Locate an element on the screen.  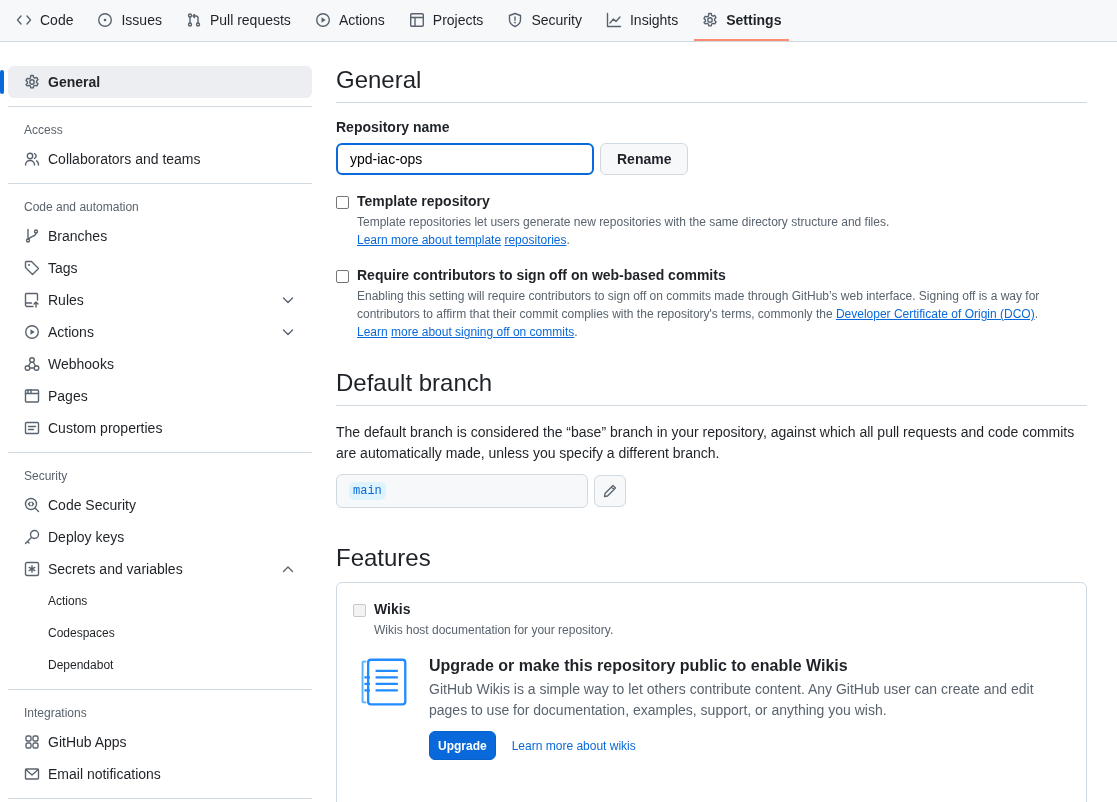
asterisk-box-icon is located at coordinates (32, 569).